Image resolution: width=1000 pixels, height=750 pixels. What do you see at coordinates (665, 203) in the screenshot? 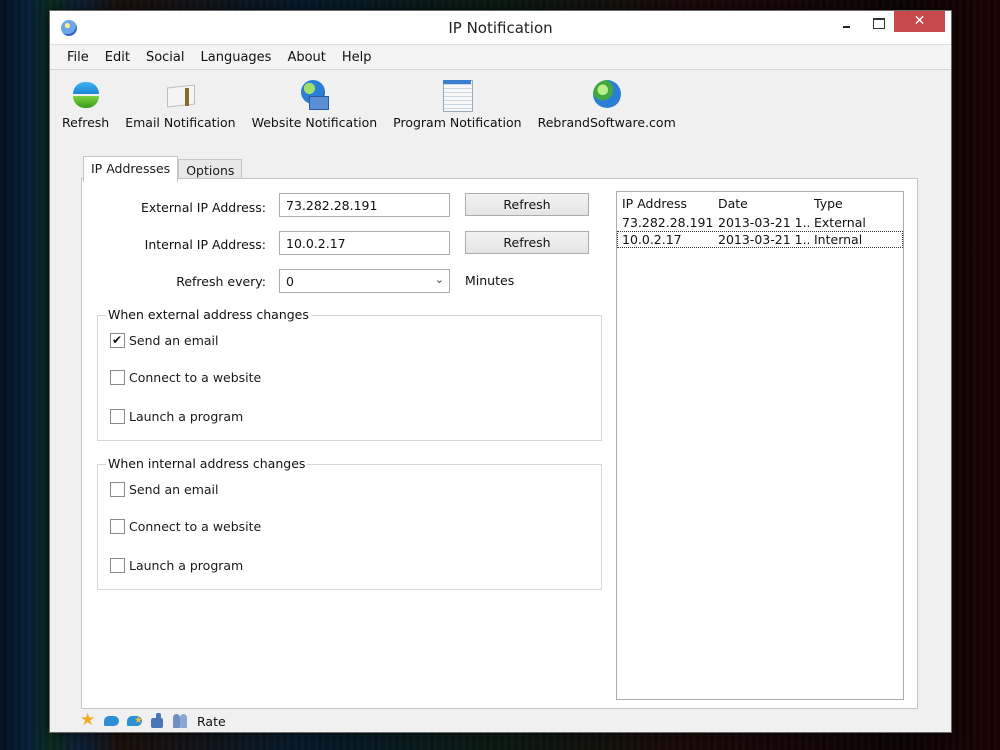
I see `column-header-ip-address: IP Address` at bounding box center [665, 203].